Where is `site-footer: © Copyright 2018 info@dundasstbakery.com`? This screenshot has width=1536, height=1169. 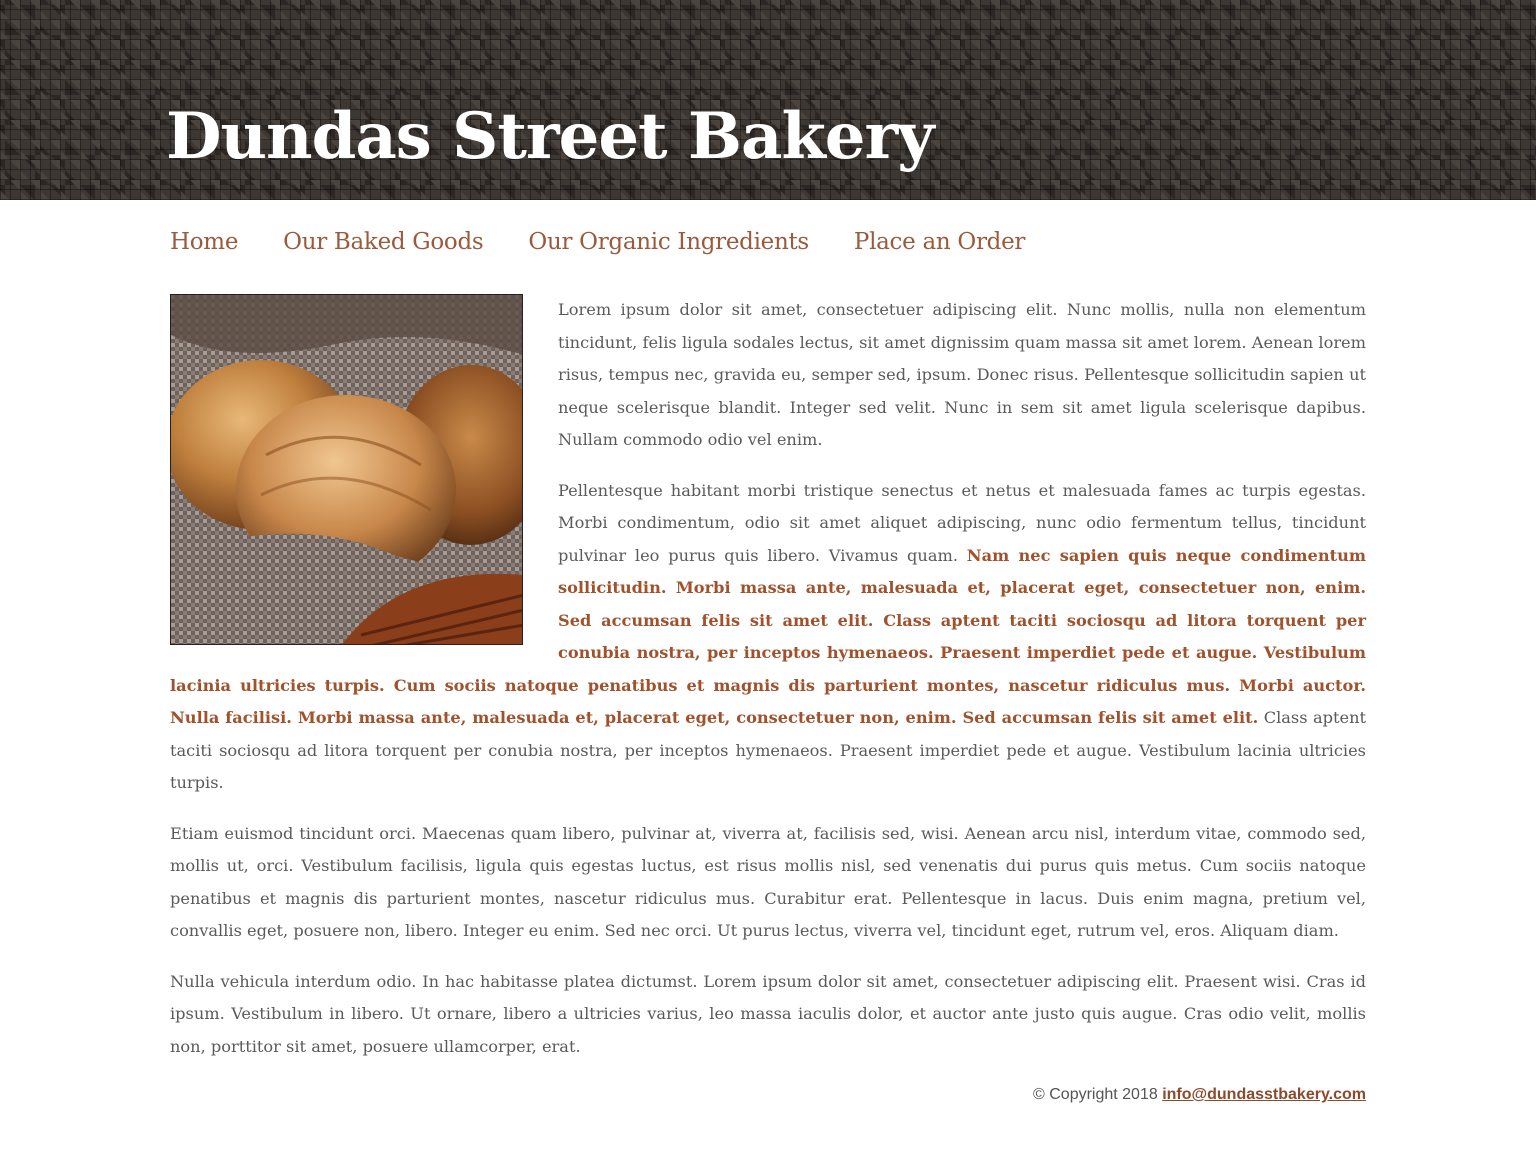
site-footer: © Copyright 2018 info@dundasstbakery.com is located at coordinates (1199, 1095).